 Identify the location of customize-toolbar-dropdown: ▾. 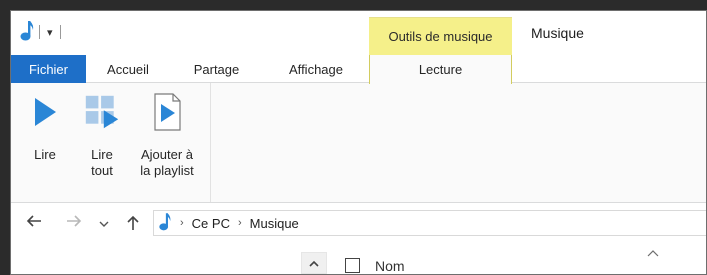
(50, 32).